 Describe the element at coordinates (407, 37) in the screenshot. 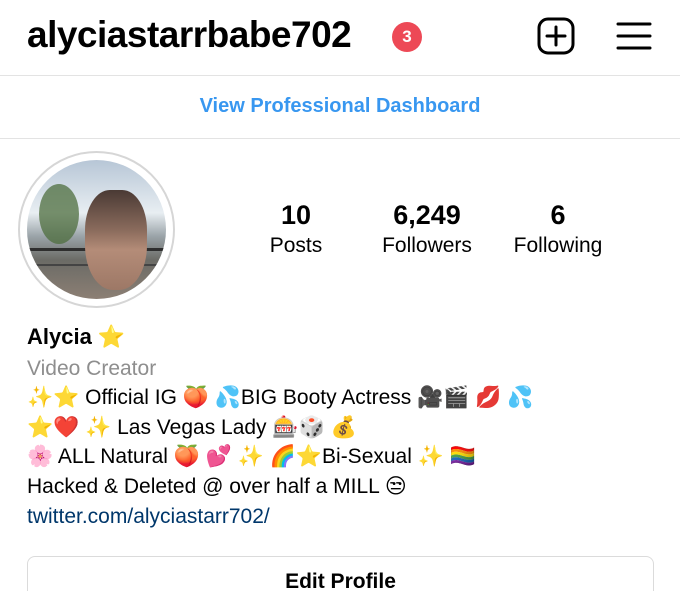

I see `notification-badge: 3` at that location.